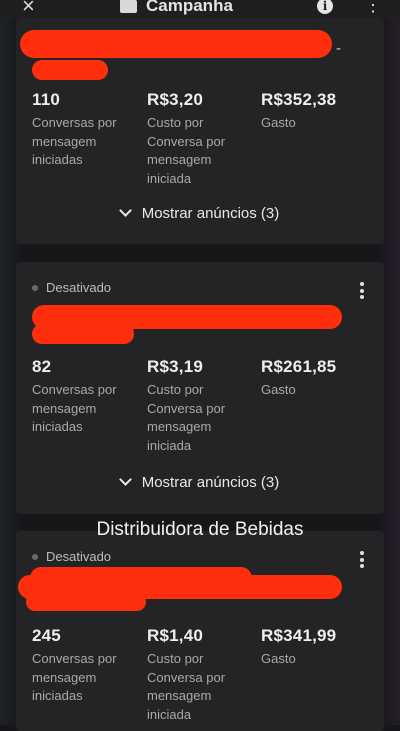 This screenshot has width=400, height=731. I want to click on folder-icon, so click(128, 6).